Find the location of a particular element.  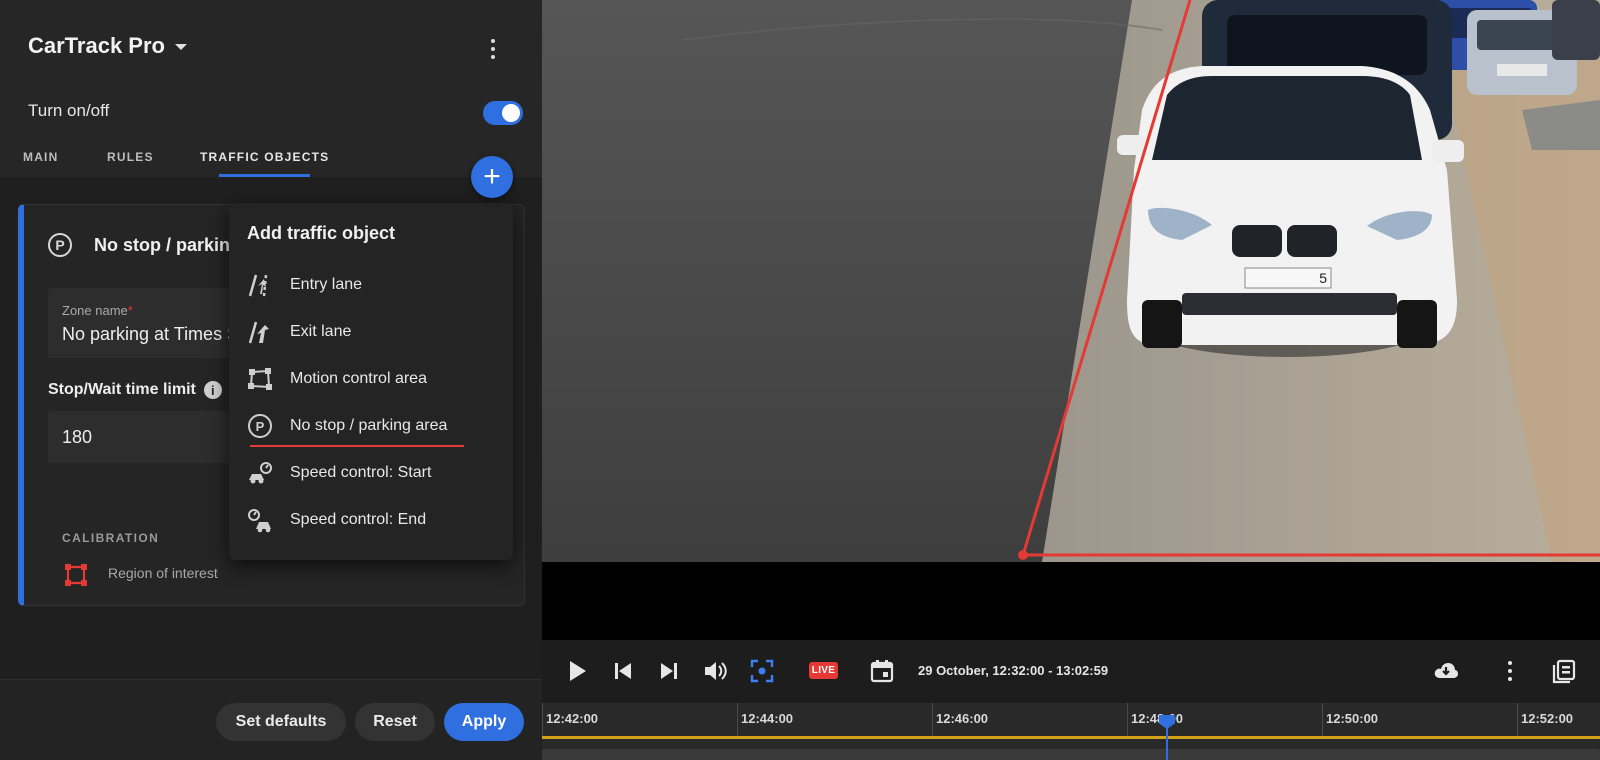

focus-icon is located at coordinates (762, 671).